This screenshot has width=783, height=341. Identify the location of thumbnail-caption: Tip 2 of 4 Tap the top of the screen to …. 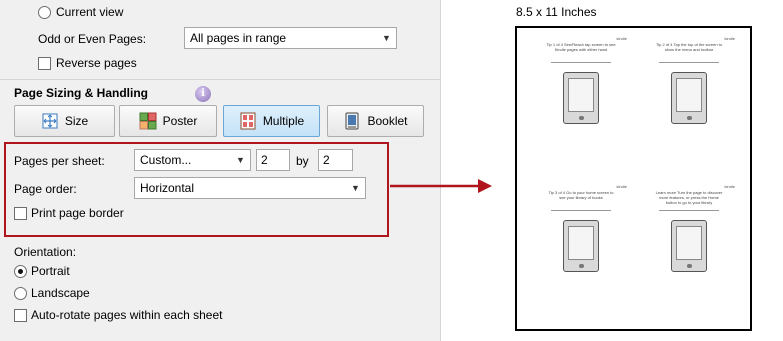
(689, 47).